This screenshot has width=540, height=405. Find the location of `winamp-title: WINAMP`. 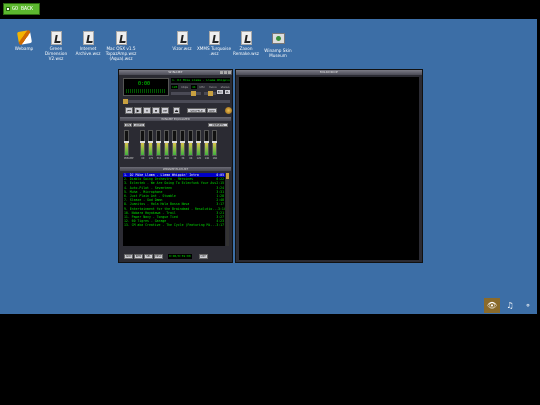

winamp-title: WINAMP is located at coordinates (175, 72).